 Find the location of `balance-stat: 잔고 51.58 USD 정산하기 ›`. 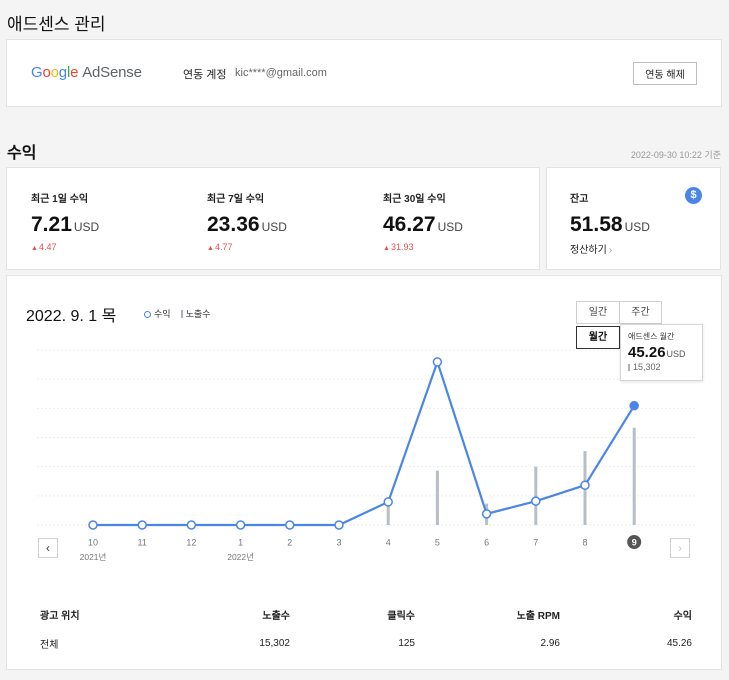

balance-stat: 잔고 51.58 USD 정산하기 › is located at coordinates (610, 223).